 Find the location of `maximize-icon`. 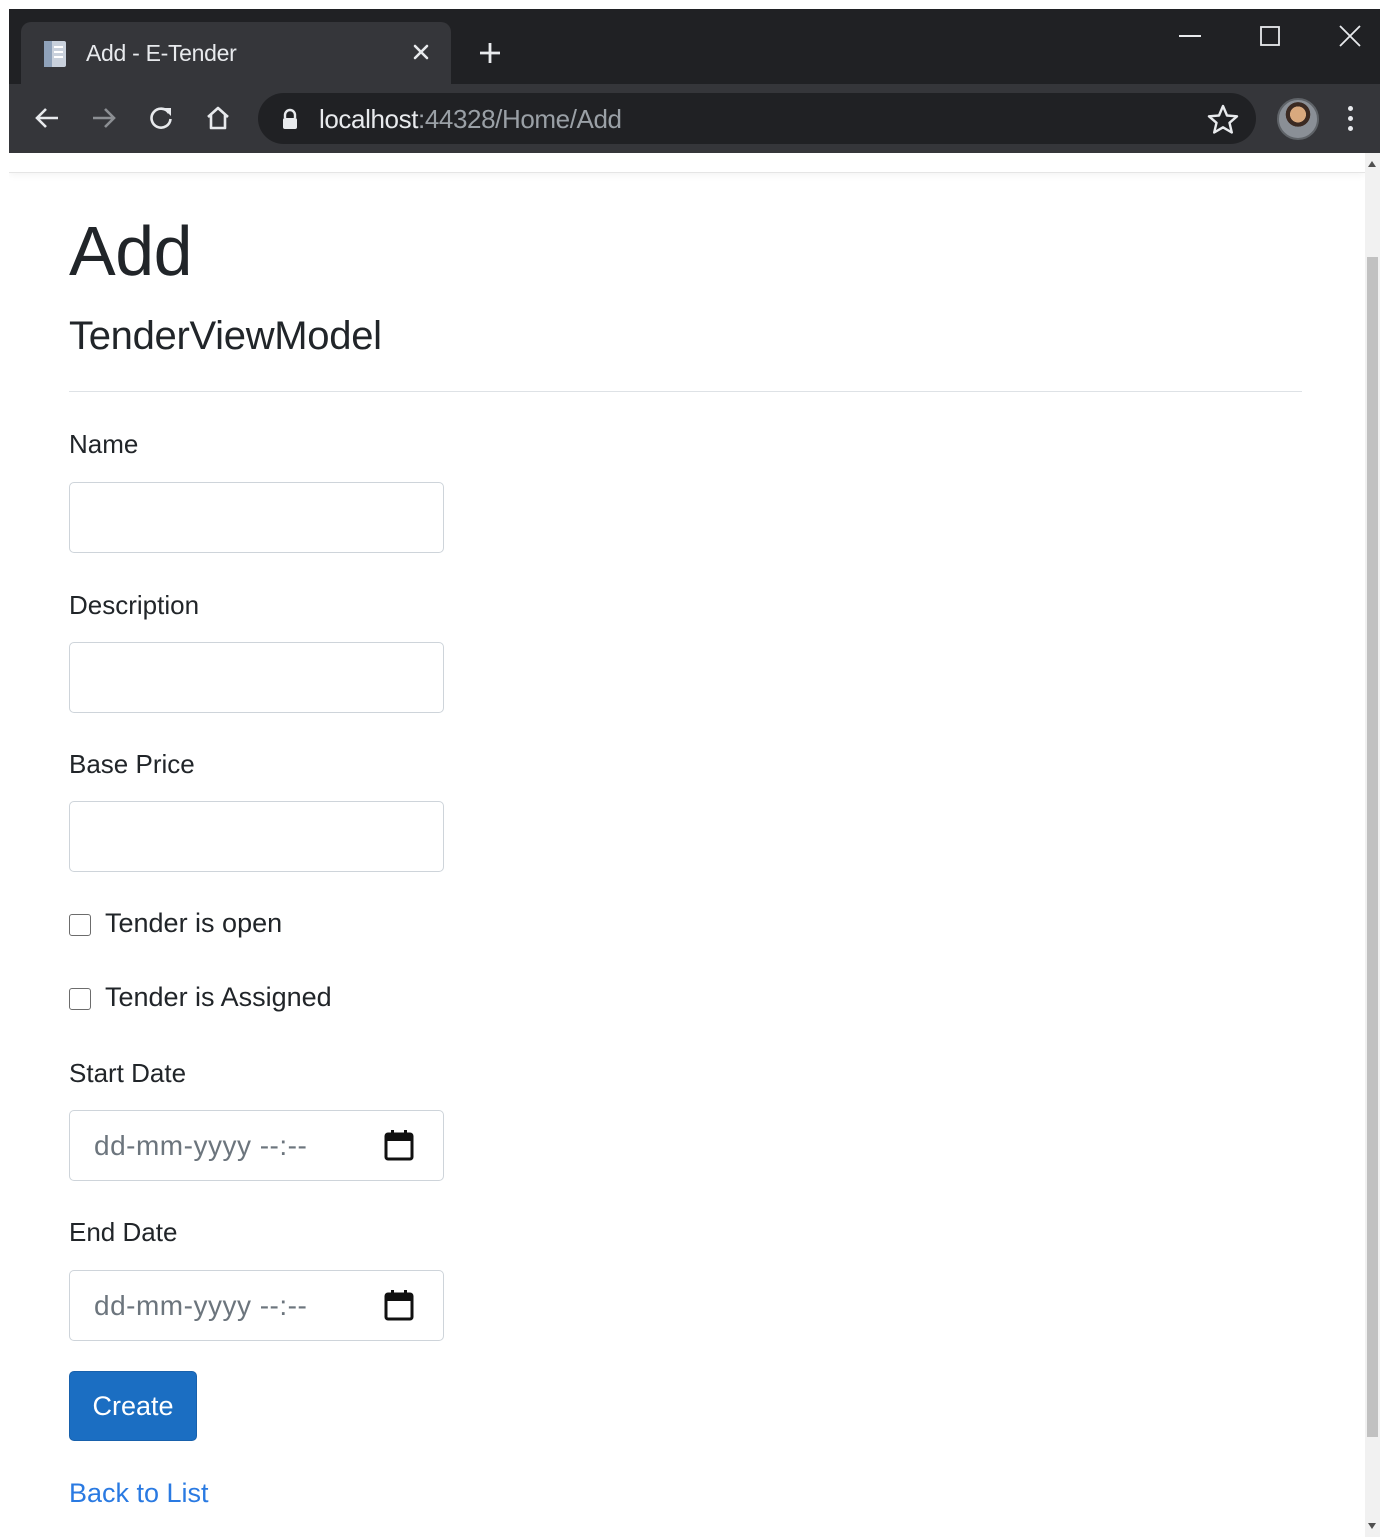

maximize-icon is located at coordinates (1270, 36).